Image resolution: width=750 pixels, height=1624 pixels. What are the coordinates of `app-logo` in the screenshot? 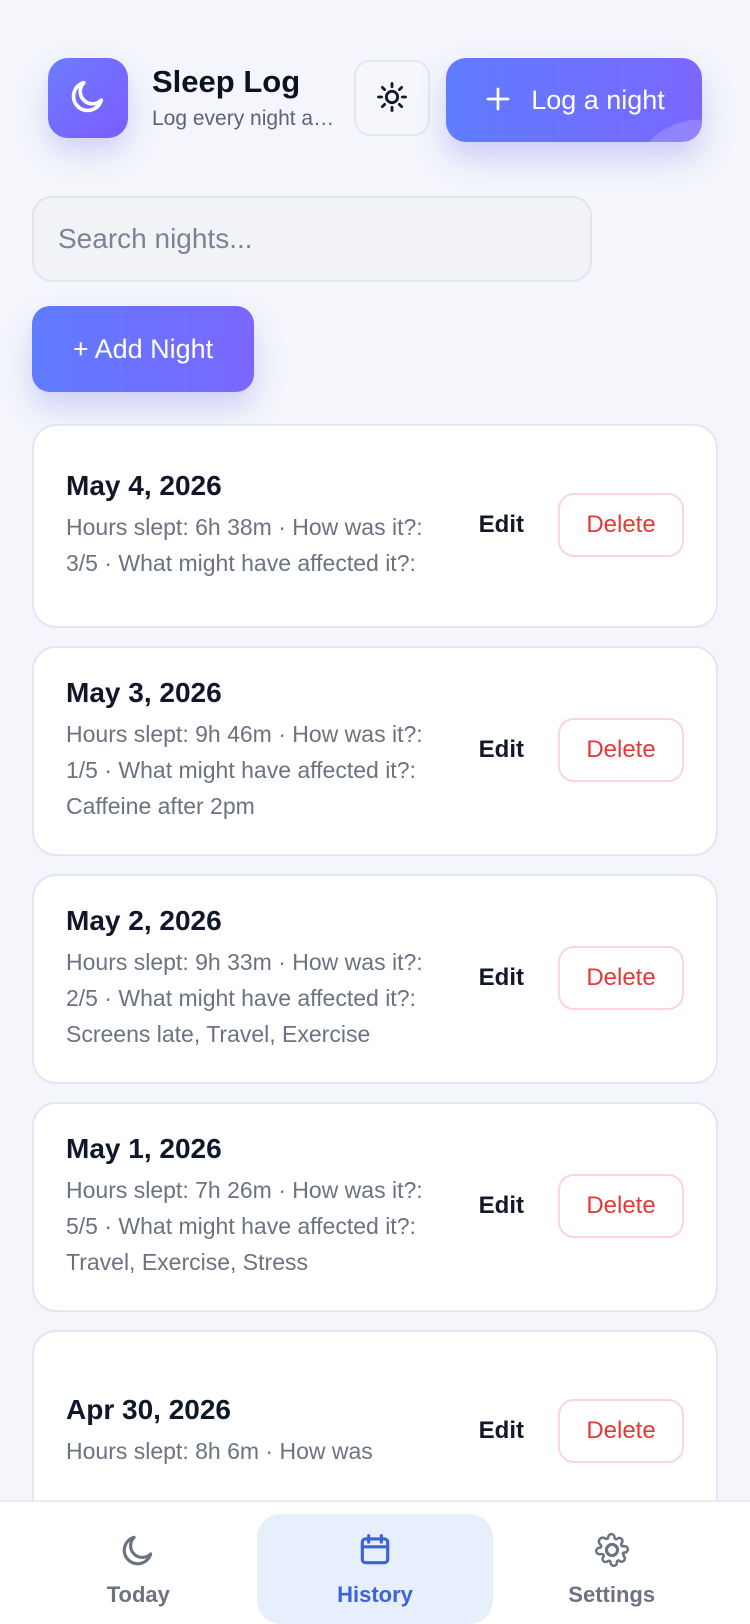 It's located at (88, 98).